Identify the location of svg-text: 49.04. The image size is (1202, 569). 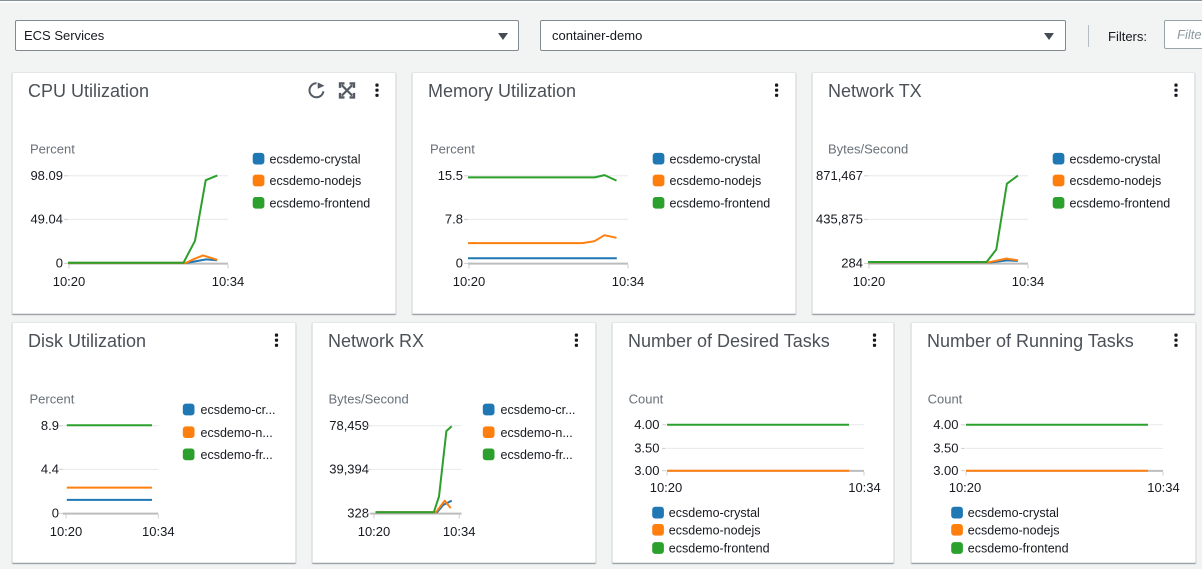
(46, 219).